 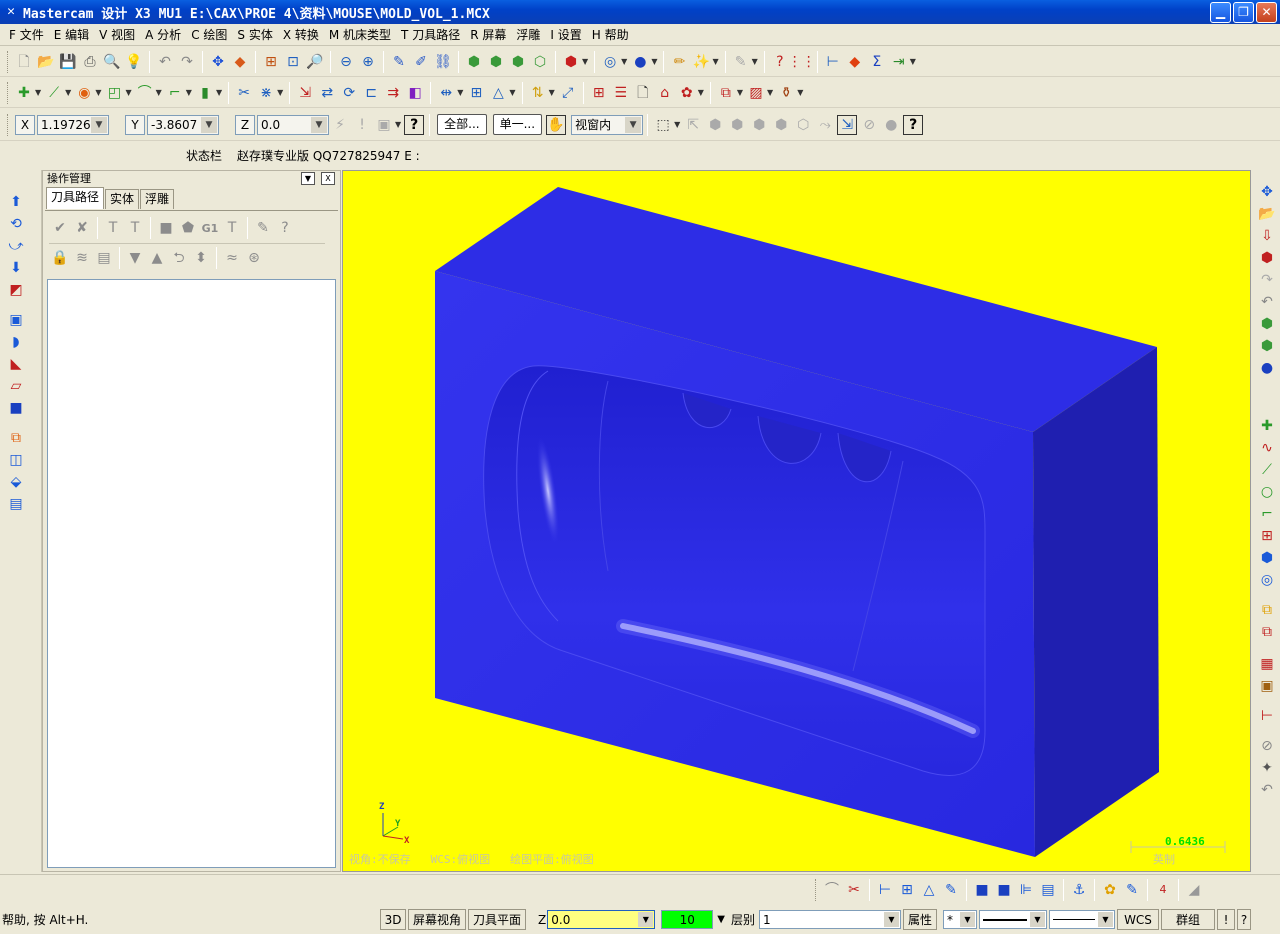 I want to click on move-up-icon: ⇅, so click(x=538, y=93).